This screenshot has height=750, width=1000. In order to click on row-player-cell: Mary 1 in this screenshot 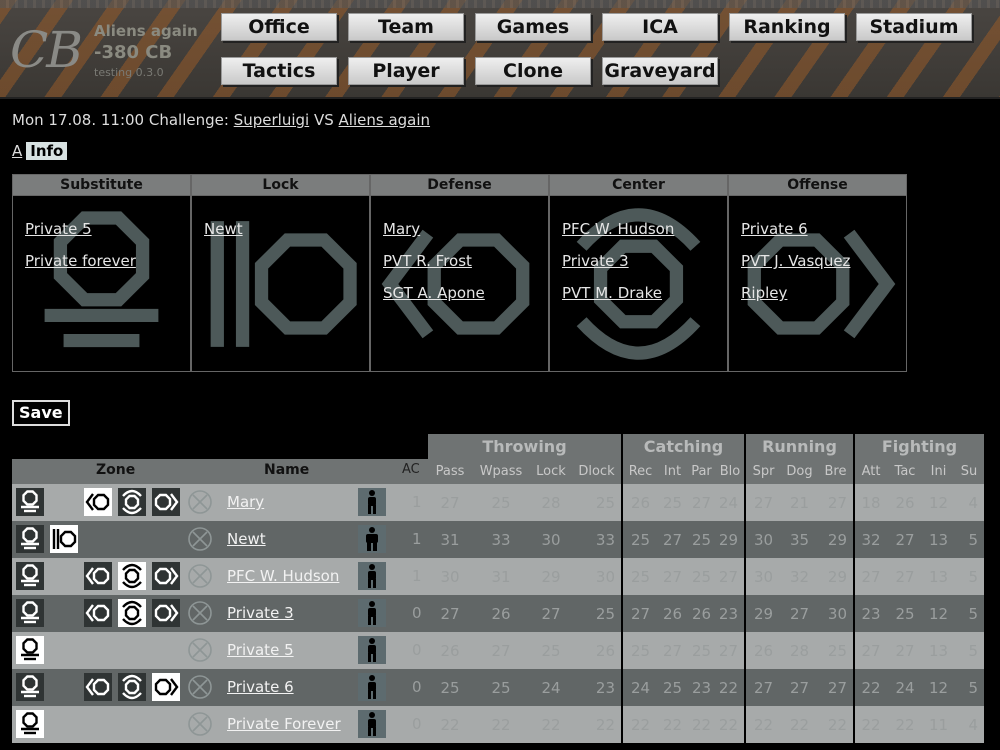, I will do `click(220, 502)`.